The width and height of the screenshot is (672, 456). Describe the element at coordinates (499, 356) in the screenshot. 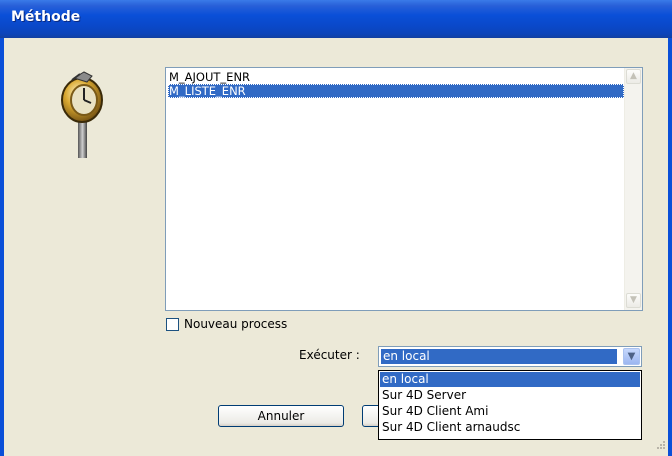

I see `execute-selected-value: en local` at that location.